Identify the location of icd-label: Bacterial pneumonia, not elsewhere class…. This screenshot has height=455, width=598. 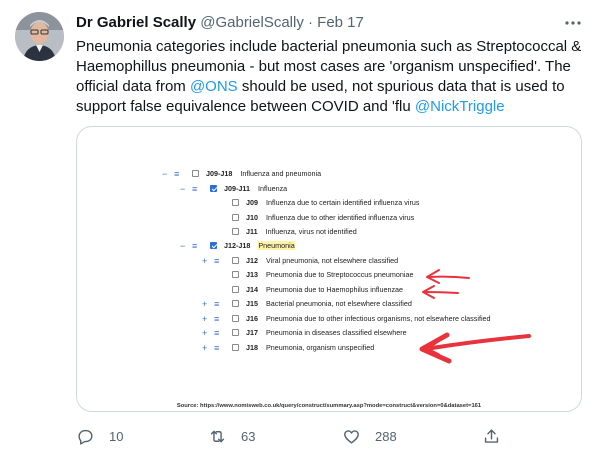
(339, 303).